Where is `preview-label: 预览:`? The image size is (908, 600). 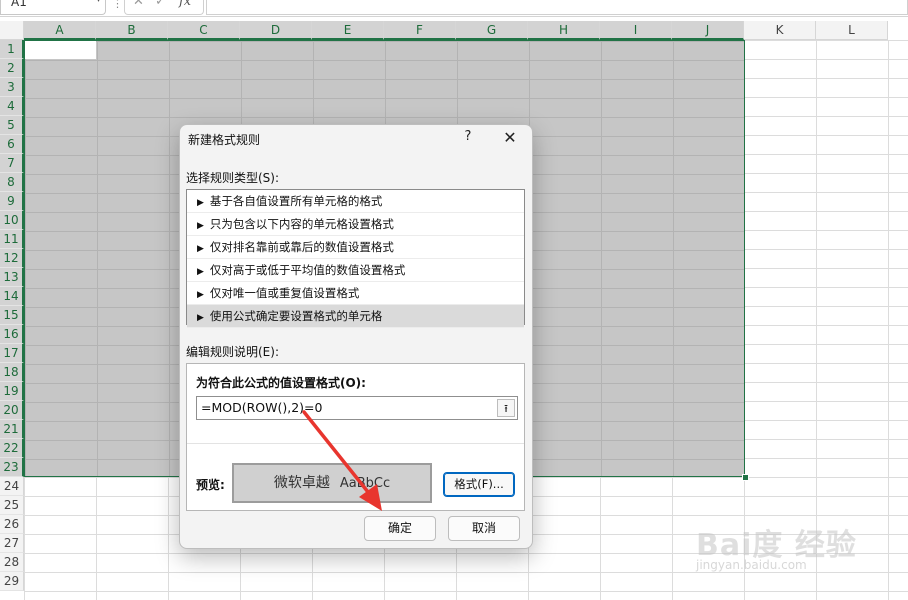
preview-label: 预览: is located at coordinates (210, 485).